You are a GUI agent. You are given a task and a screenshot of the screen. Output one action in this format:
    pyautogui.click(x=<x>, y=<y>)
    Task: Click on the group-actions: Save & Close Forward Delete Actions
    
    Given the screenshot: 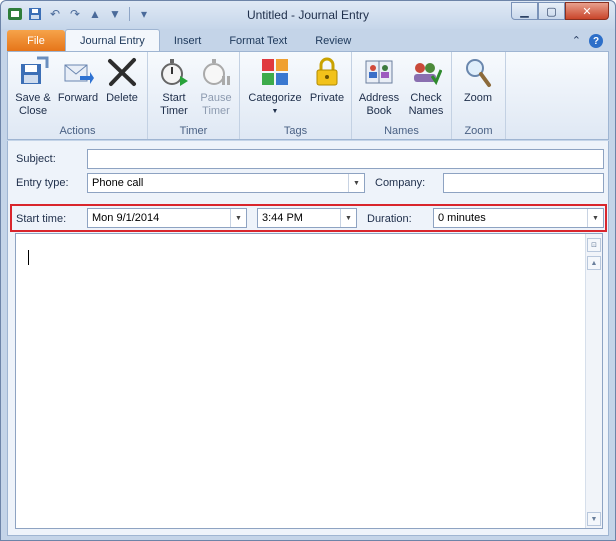 What is the action you would take?
    pyautogui.click(x=78, y=95)
    